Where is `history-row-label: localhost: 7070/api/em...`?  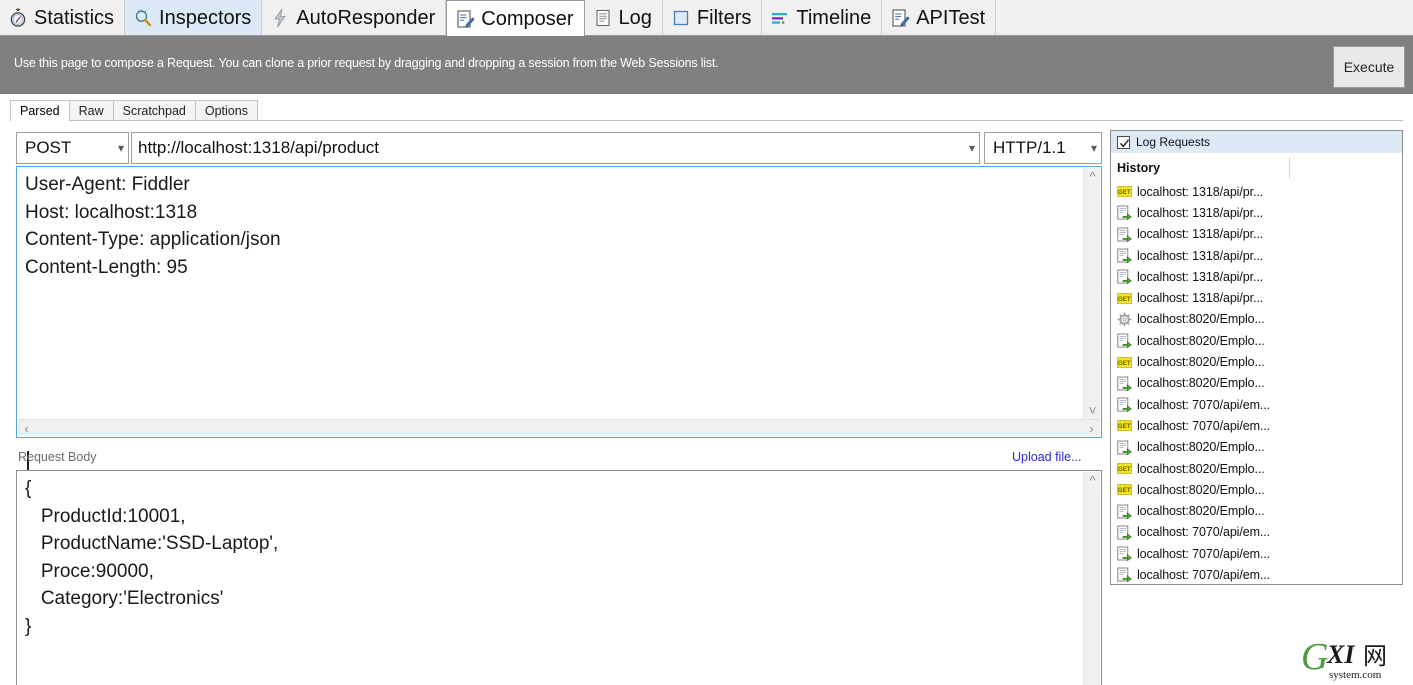
history-row-label: localhost: 7070/api/em... is located at coordinates (1203, 574).